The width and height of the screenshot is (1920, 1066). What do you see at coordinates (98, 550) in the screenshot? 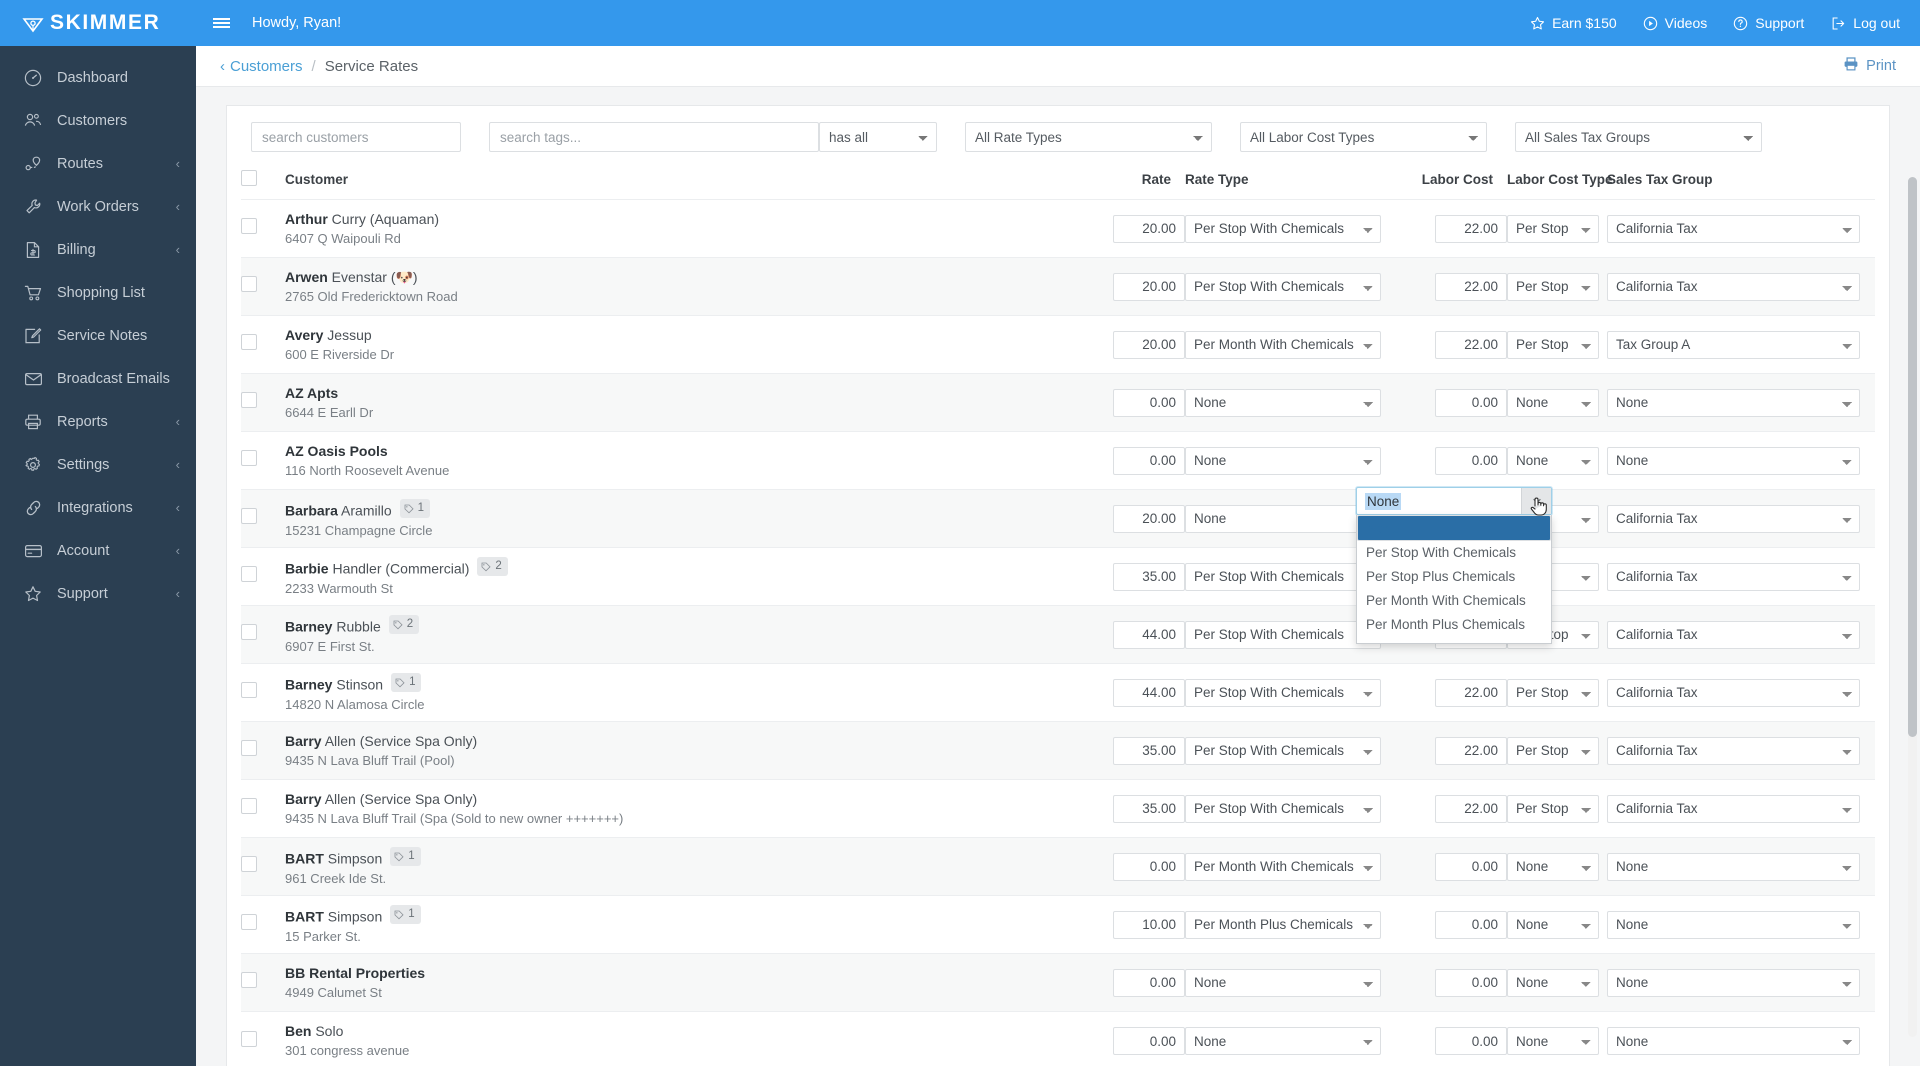
I see `sidebar-item-account: Account ‹` at bounding box center [98, 550].